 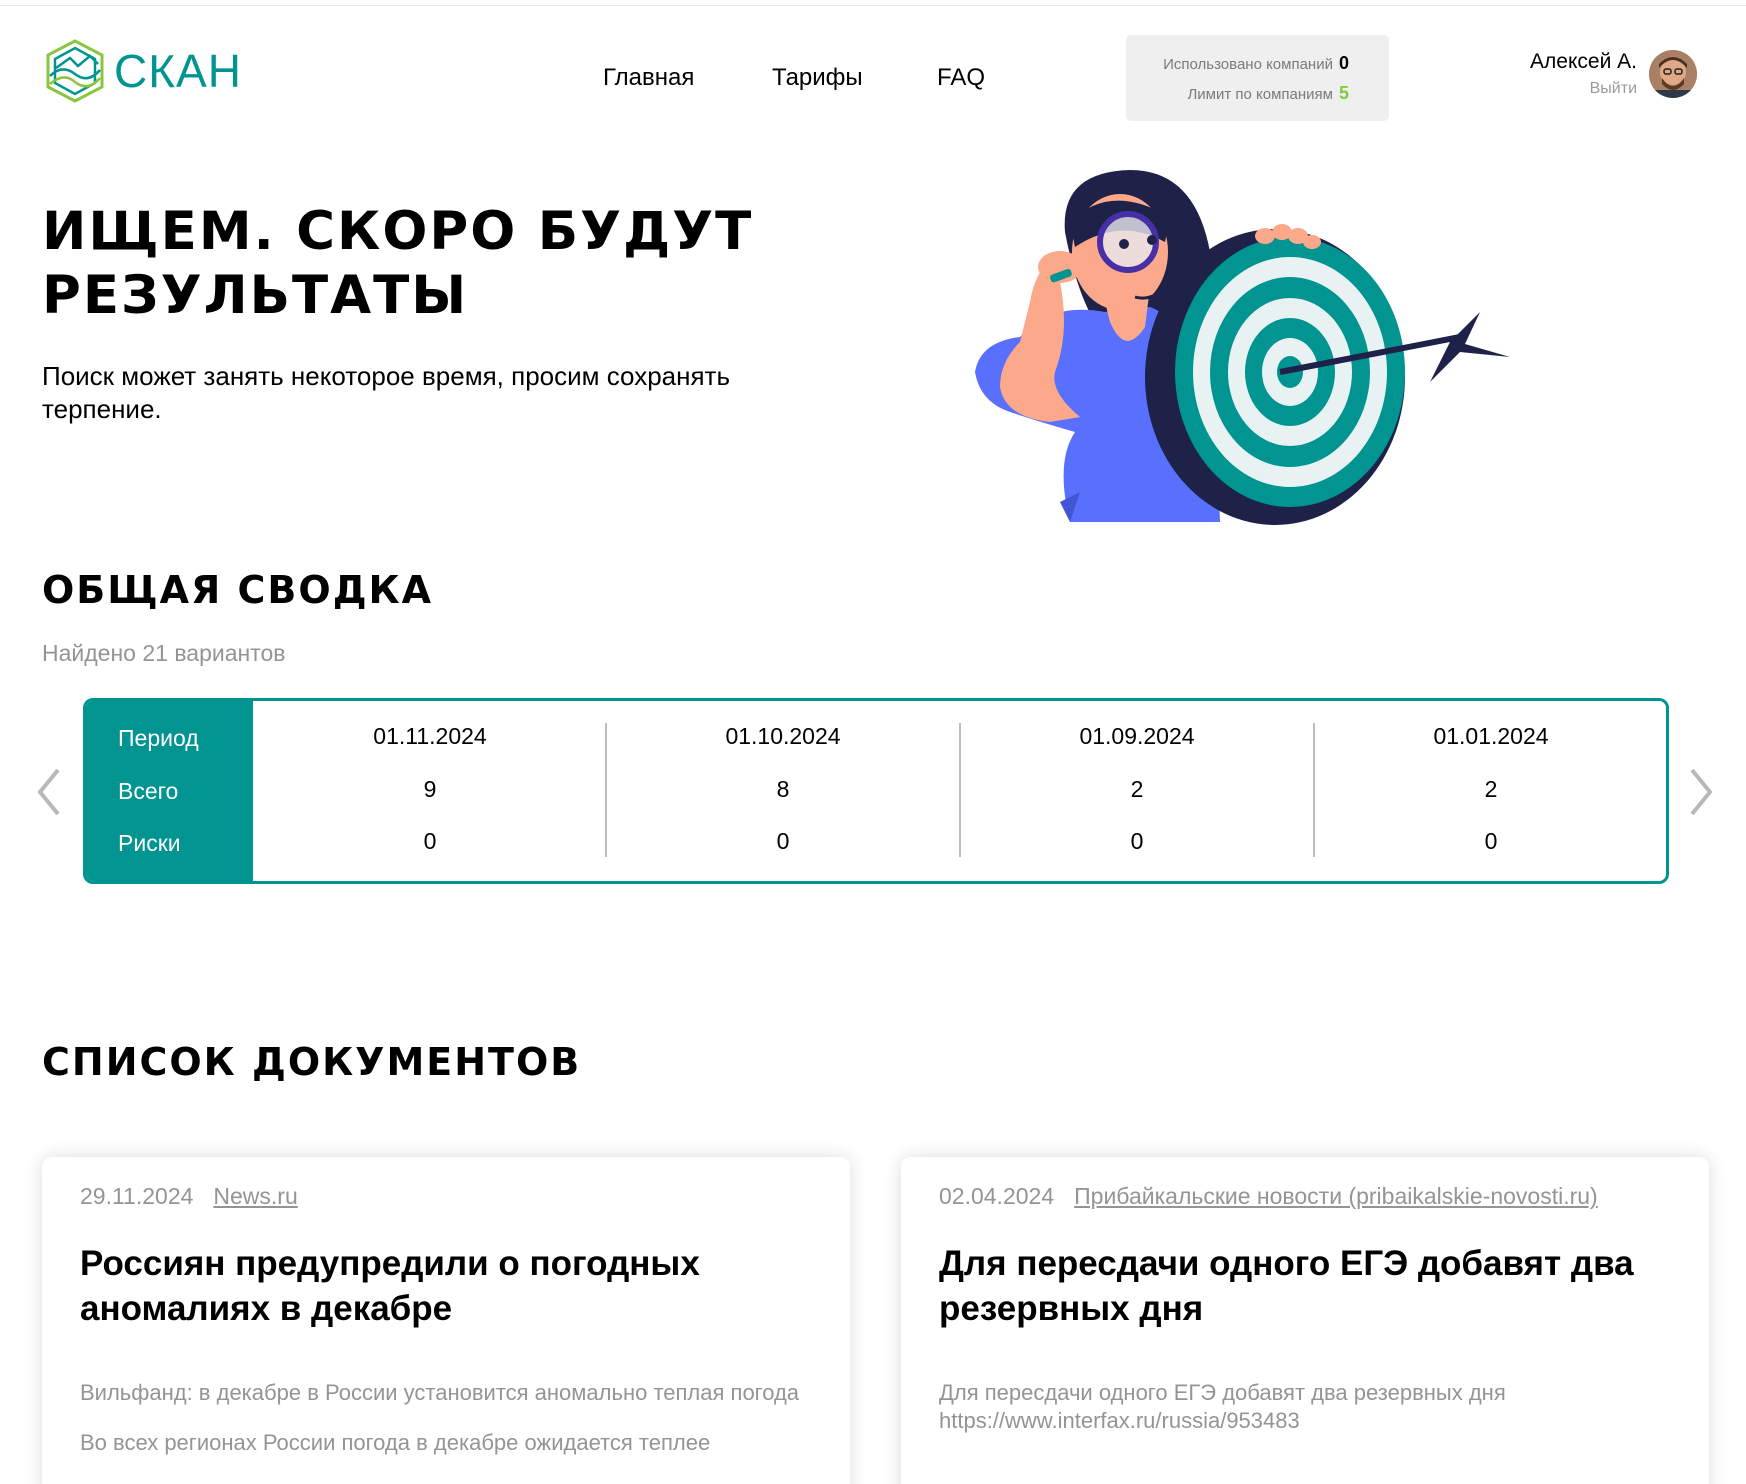 I want to click on period-cell: 01.10.2024, so click(x=783, y=736).